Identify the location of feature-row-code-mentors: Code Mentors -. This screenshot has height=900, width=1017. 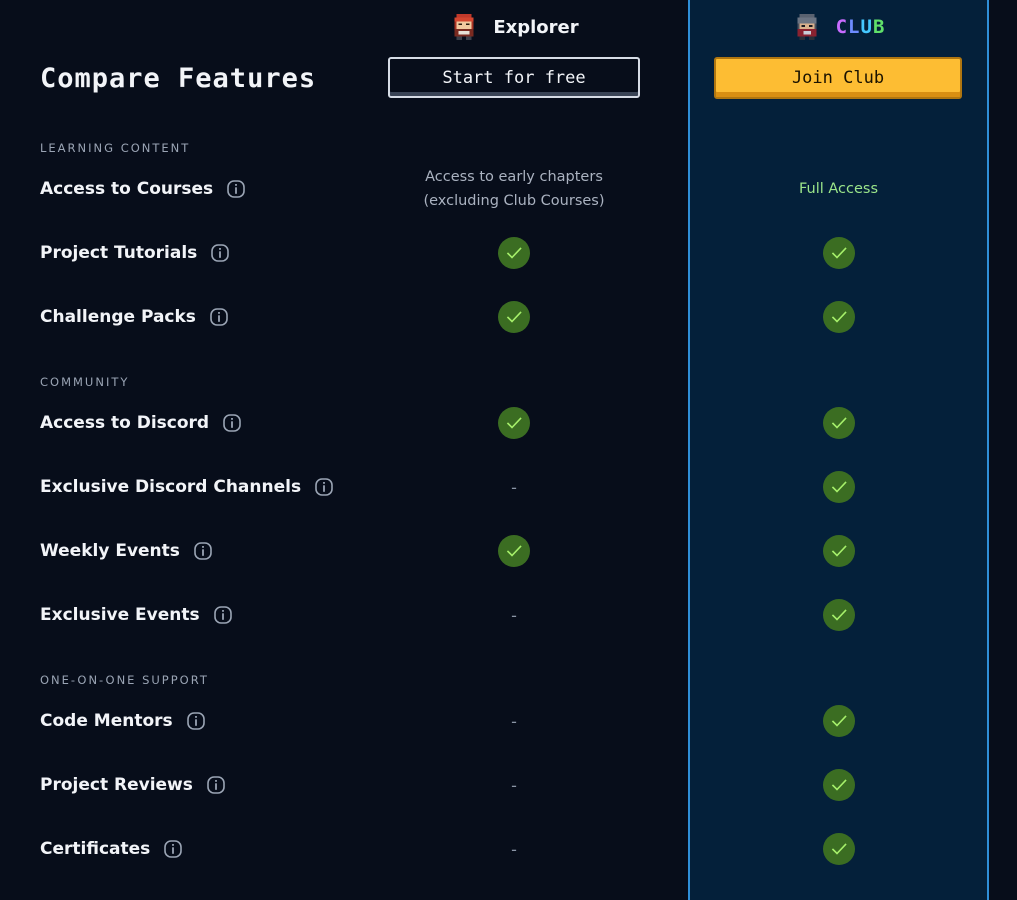
(508, 721).